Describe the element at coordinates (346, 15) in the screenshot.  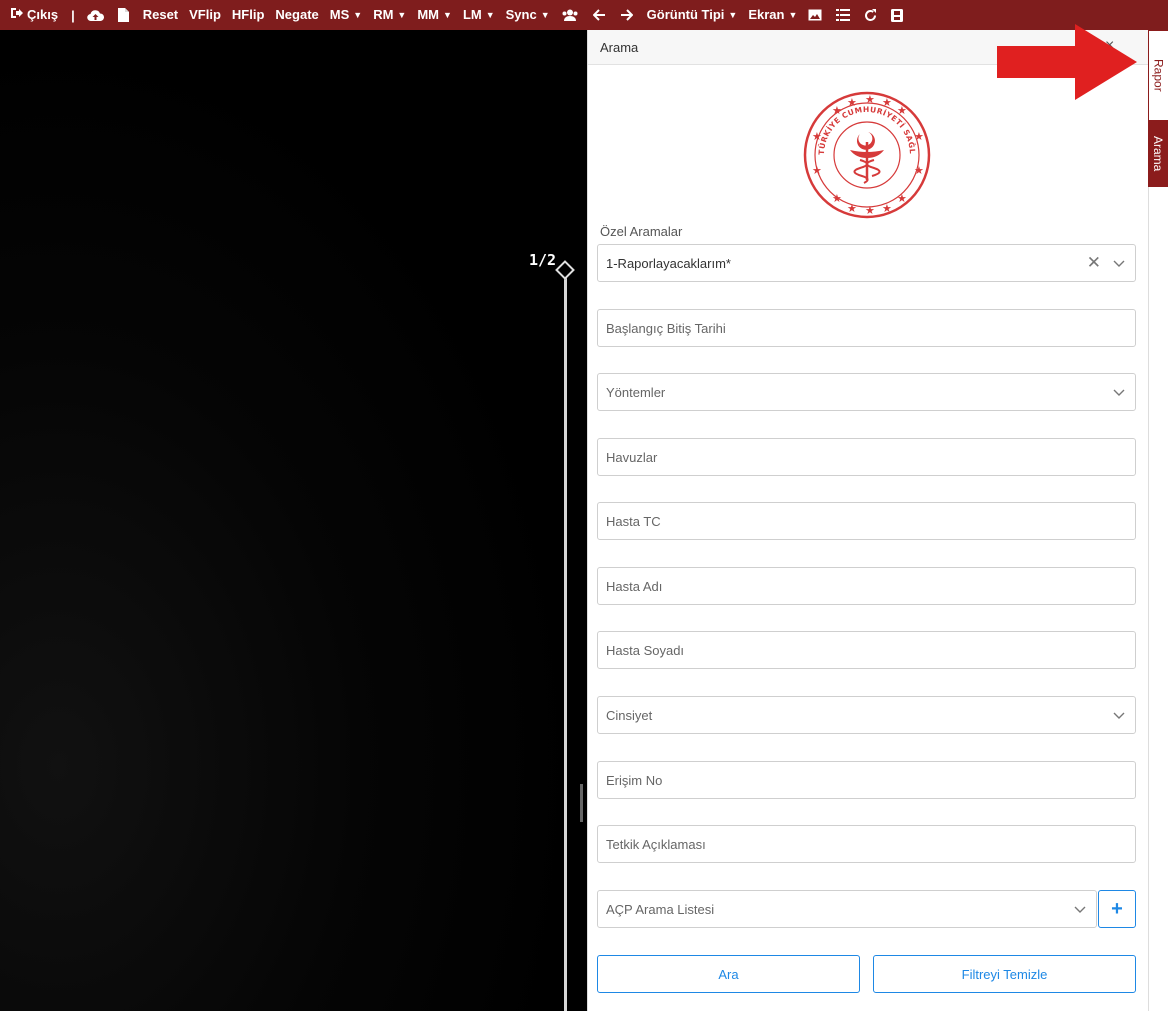
I see `ms-dropdown: MS ▼` at that location.